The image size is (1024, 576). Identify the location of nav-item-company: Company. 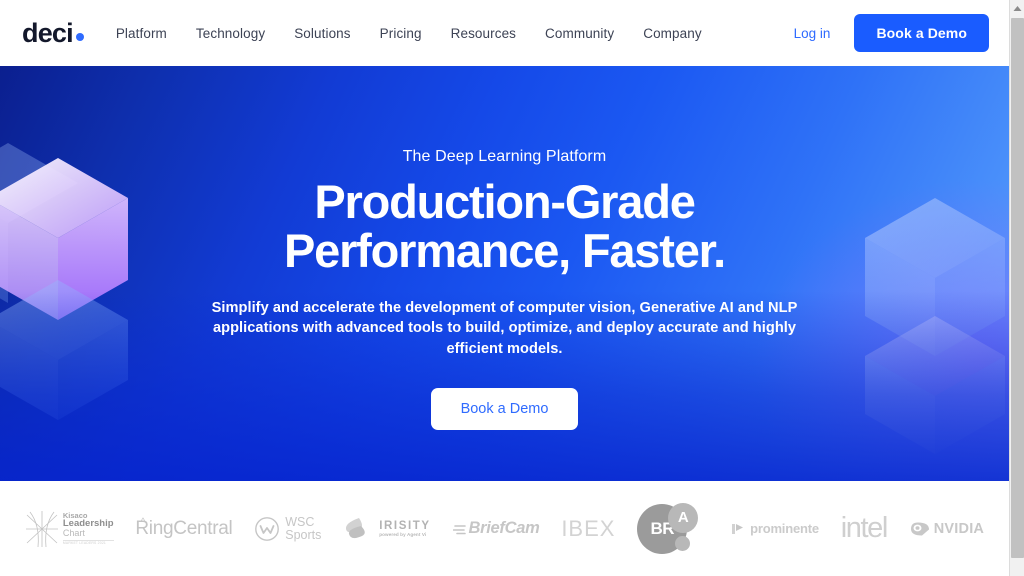
(672, 33).